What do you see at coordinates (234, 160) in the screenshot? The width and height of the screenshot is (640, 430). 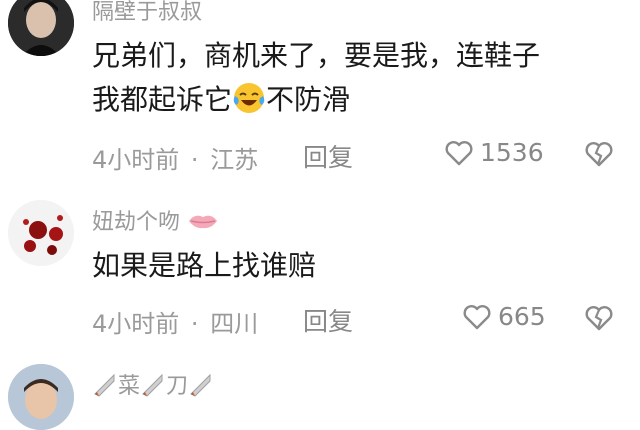 I see `comment-location: 江苏` at bounding box center [234, 160].